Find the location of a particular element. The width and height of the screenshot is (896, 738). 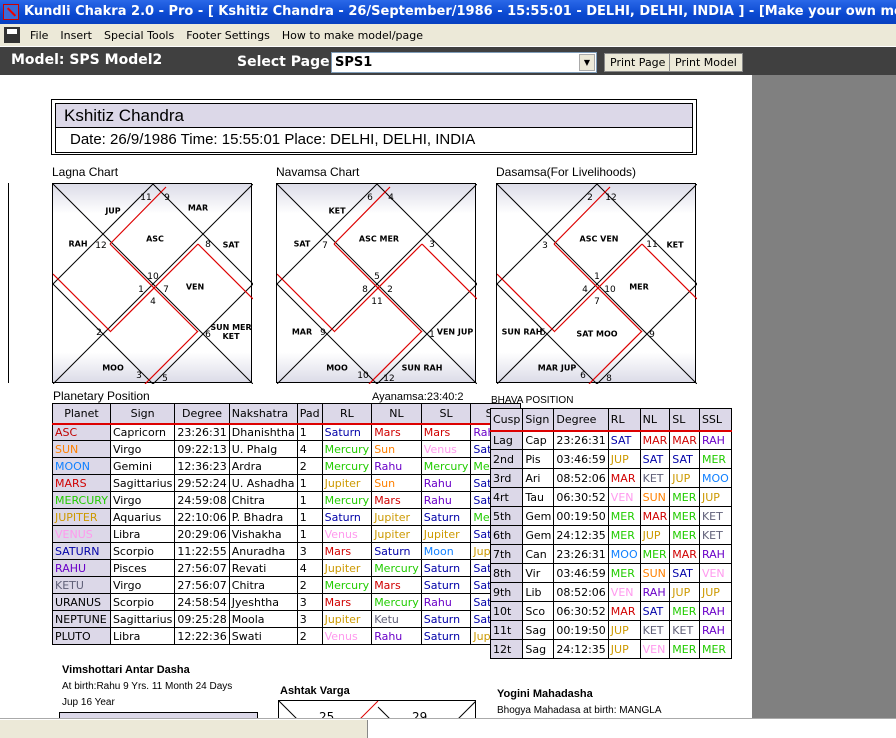

table-cell: 4rt is located at coordinates (506, 497).